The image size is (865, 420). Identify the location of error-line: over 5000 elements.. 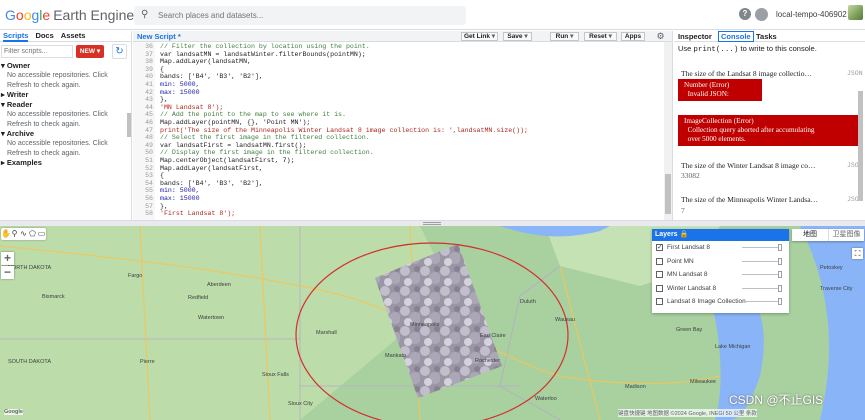
(715, 139).